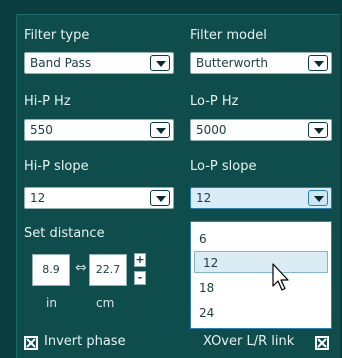 The image size is (342, 358). I want to click on filter-model-value: Butterworth, so click(232, 63).